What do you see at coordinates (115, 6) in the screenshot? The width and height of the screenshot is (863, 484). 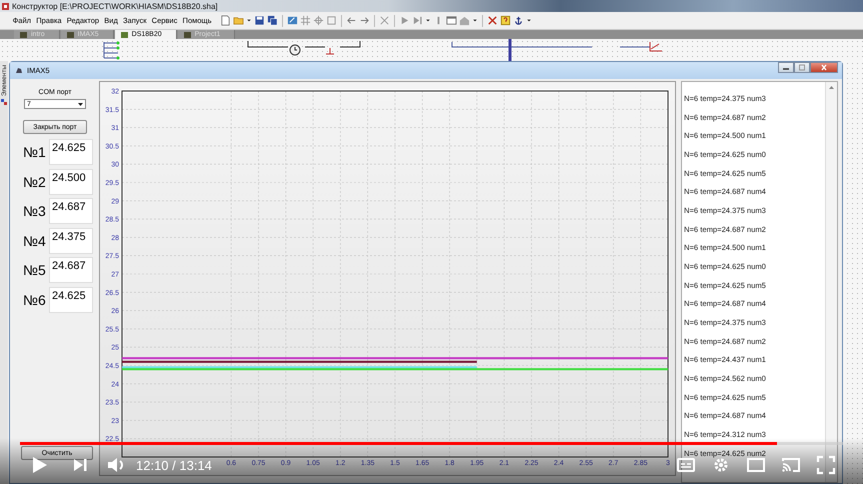 I see `window-title: Конструктор [E:\PROJECT\WORK\HIASM\DS18B20.sha]` at bounding box center [115, 6].